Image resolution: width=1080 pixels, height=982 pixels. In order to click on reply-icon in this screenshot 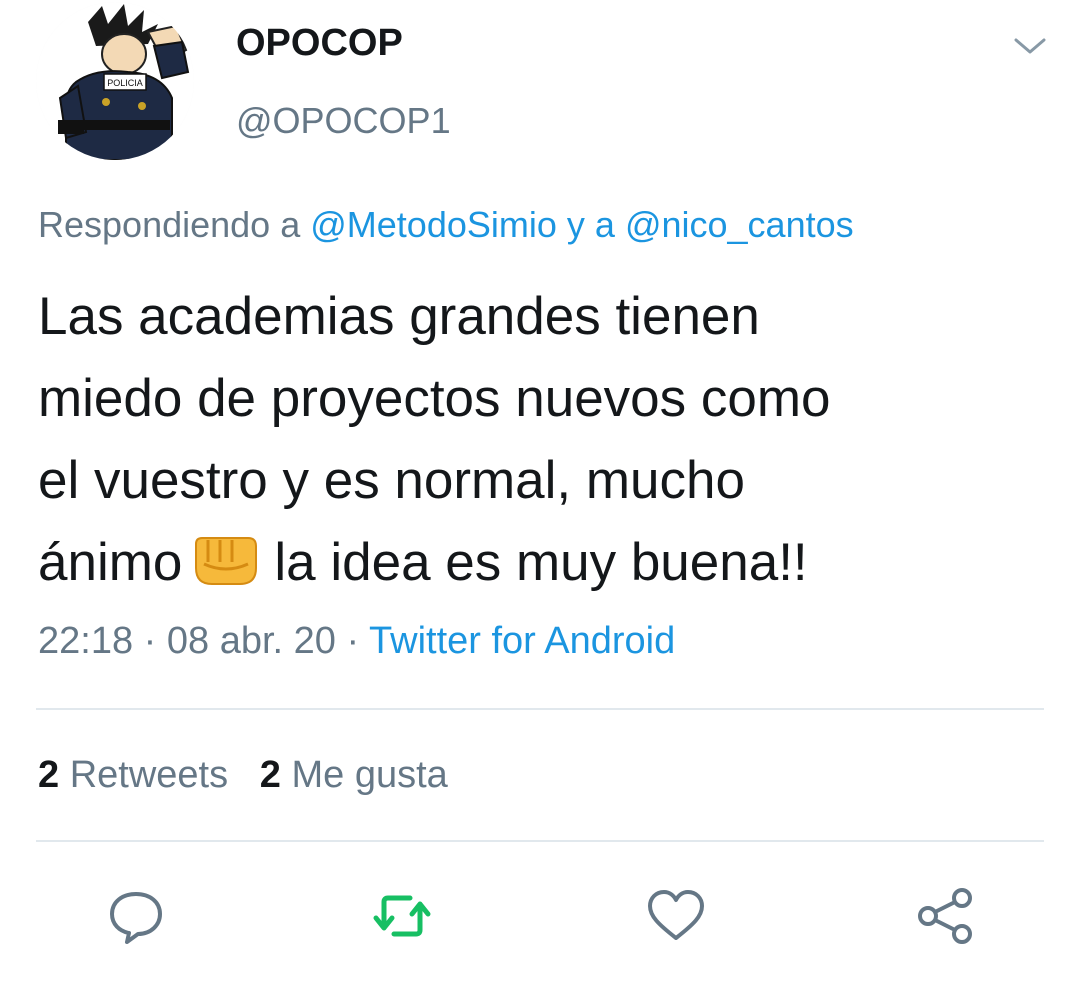, I will do `click(136, 918)`.